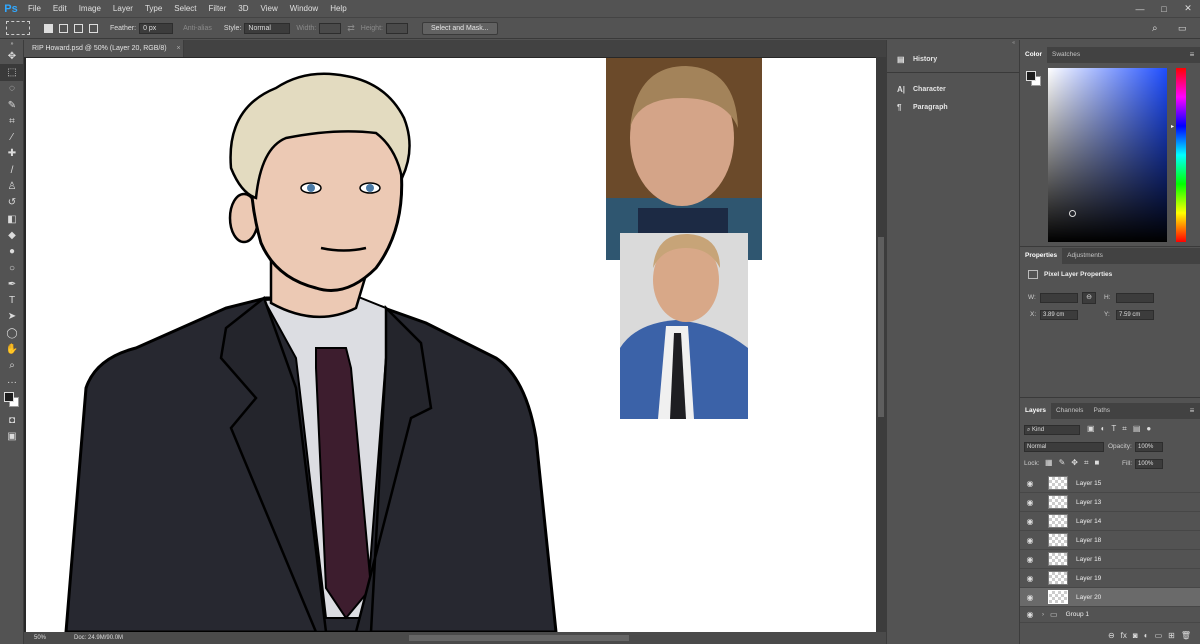 The image size is (1200, 644). What do you see at coordinates (12, 89) in the screenshot?
I see `lasso-tool-icon: ◌` at bounding box center [12, 89].